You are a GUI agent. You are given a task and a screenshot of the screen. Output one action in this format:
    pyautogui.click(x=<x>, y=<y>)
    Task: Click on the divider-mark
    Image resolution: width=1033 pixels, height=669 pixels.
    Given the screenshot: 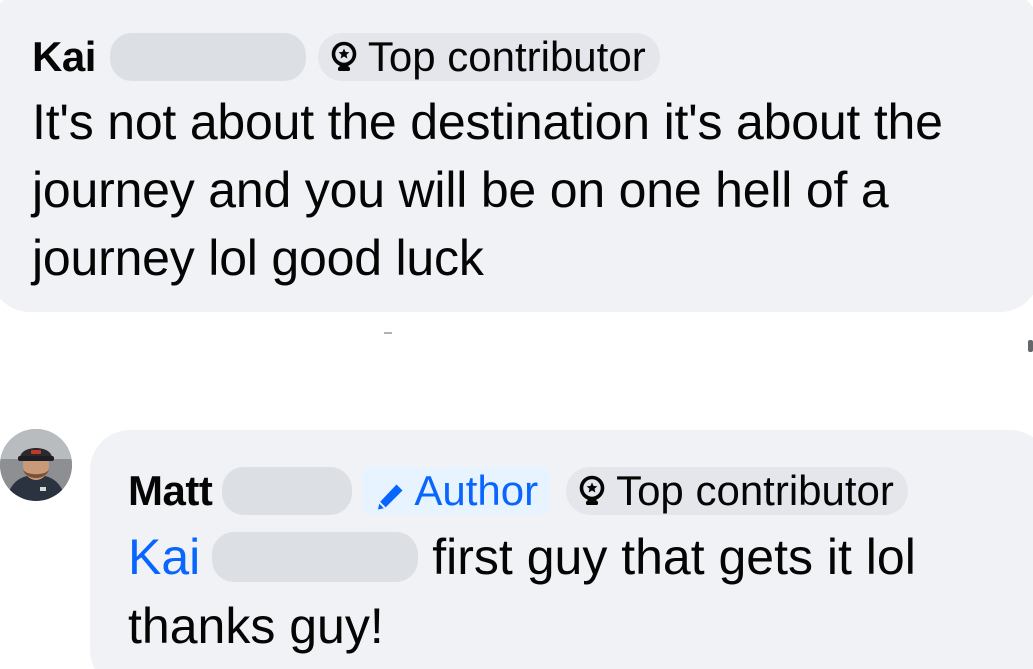 What is the action you would take?
    pyautogui.click(x=388, y=333)
    